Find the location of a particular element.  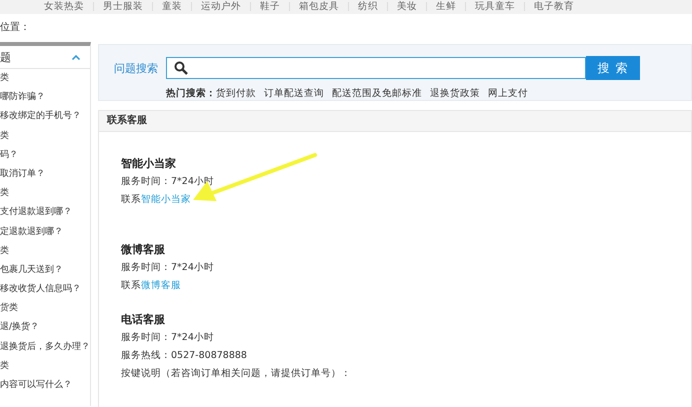

search-icon is located at coordinates (181, 68).